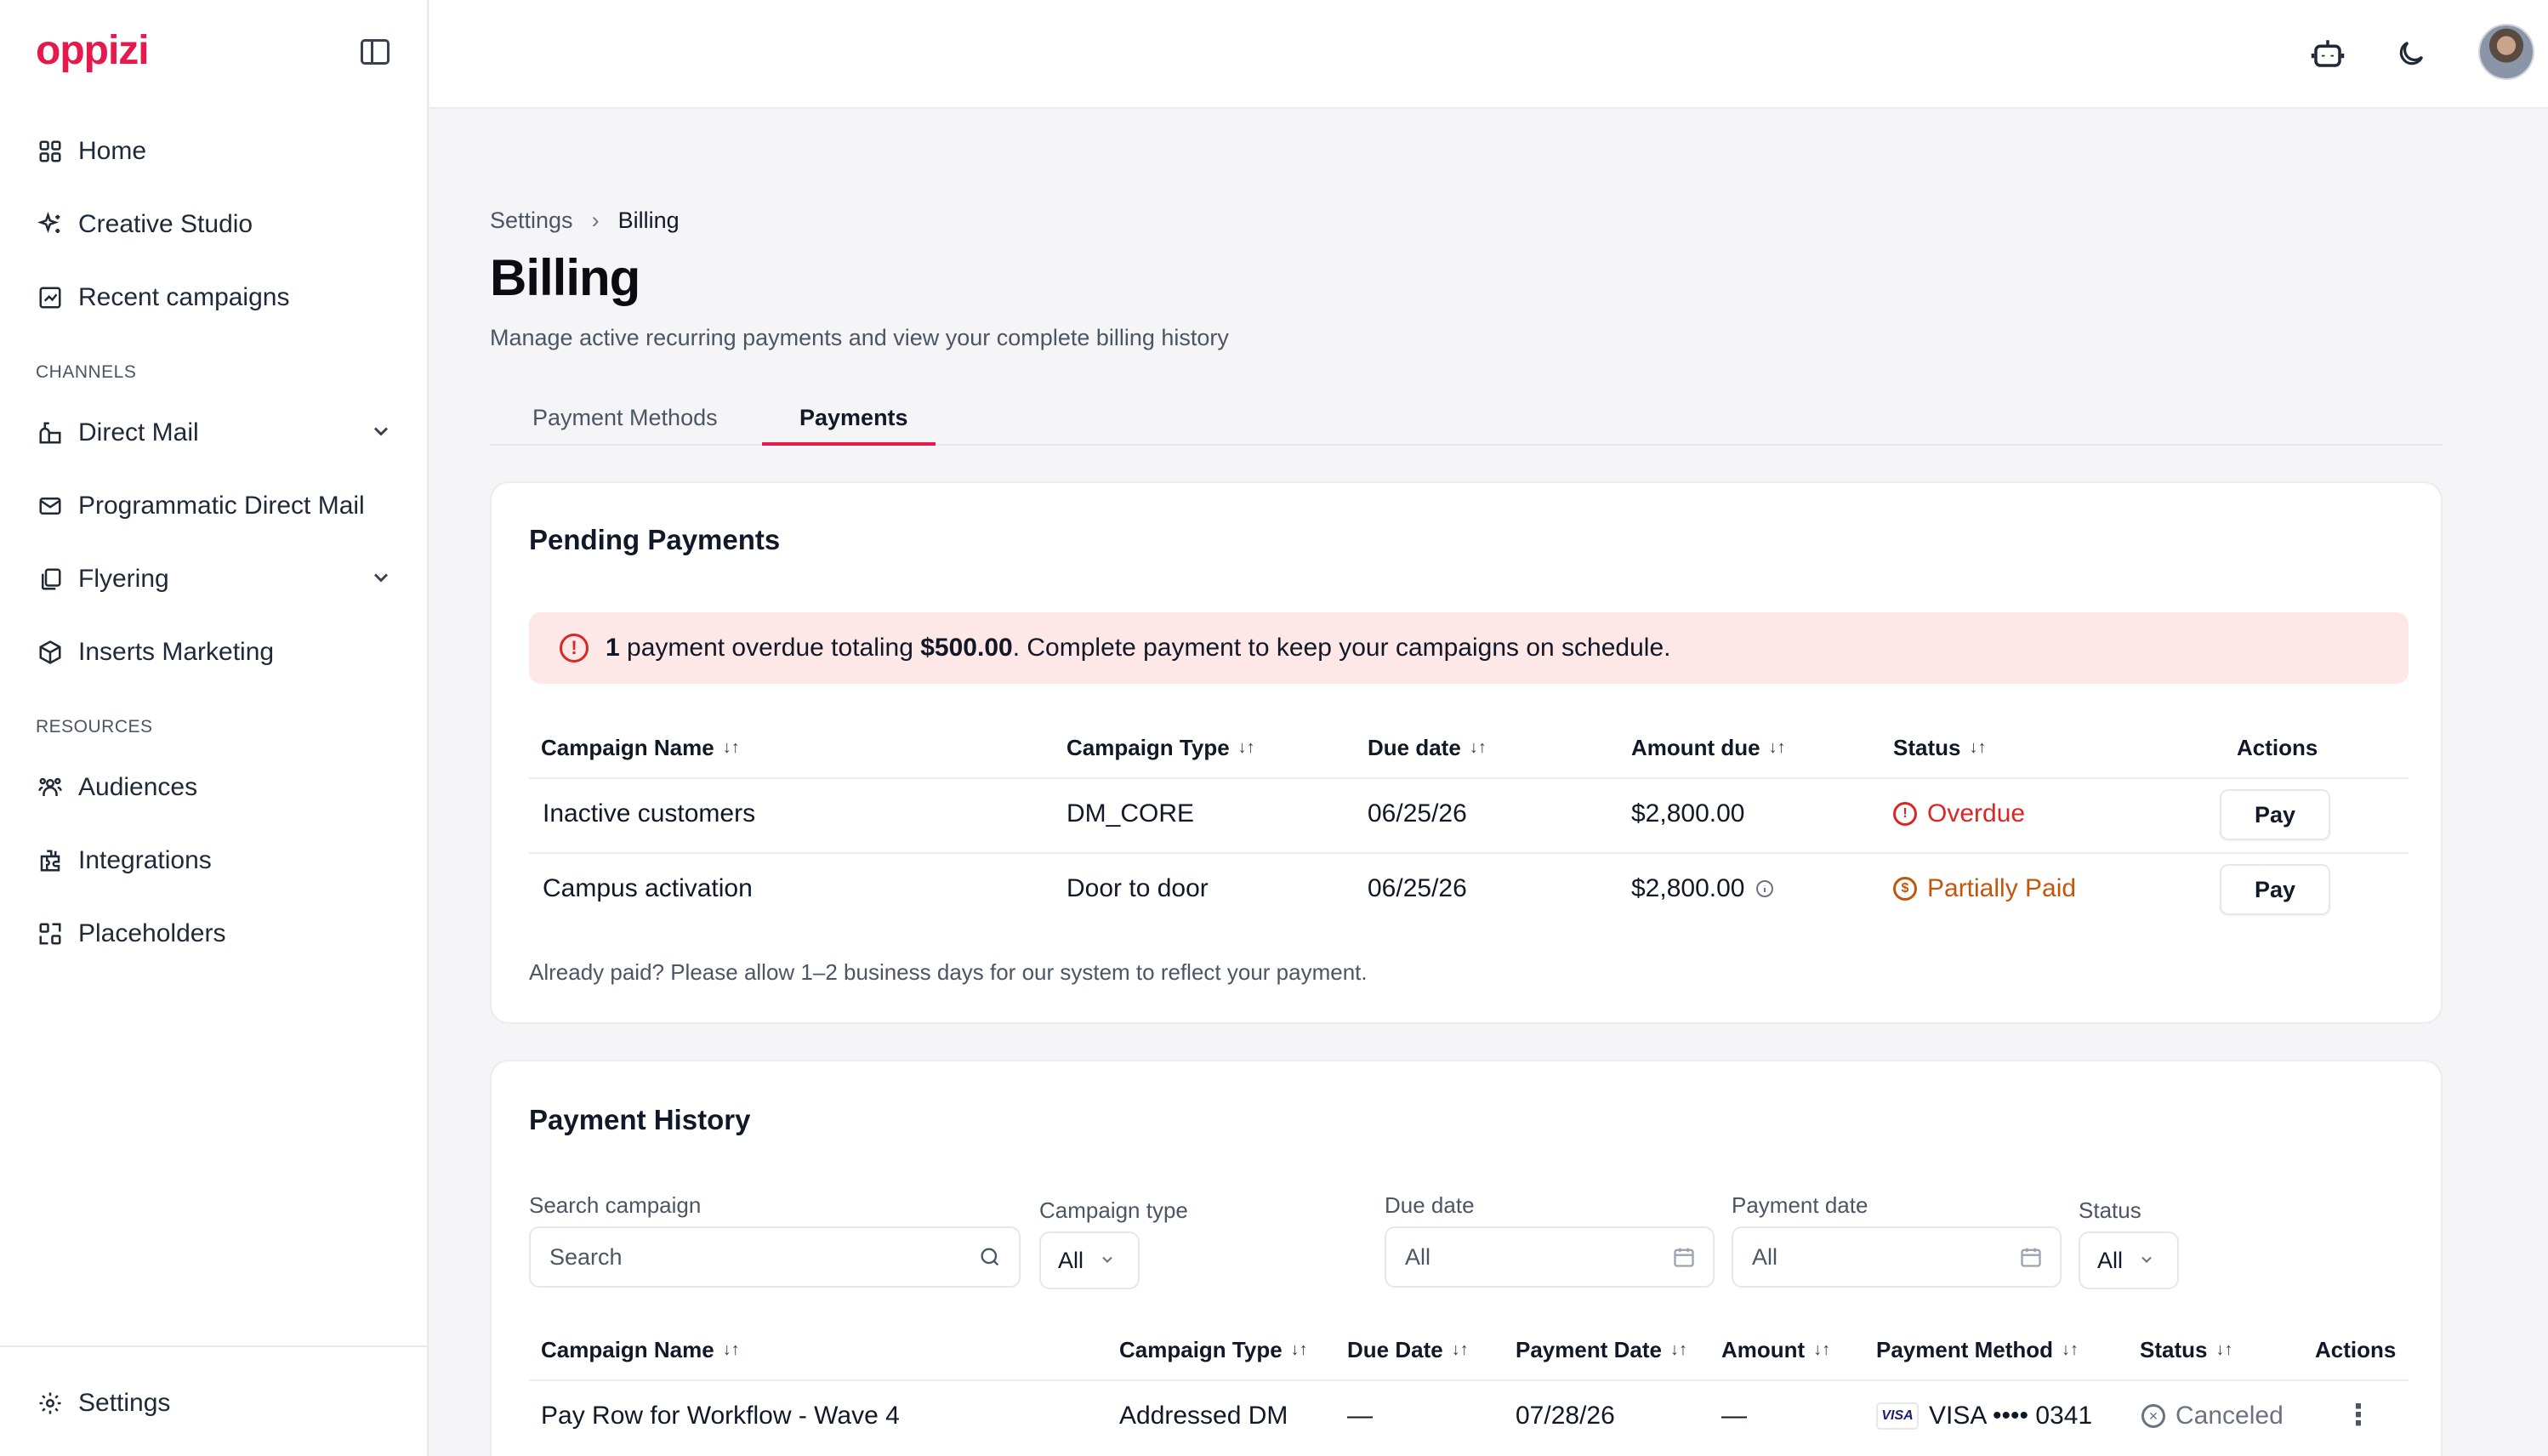 This screenshot has height=1456, width=2548. I want to click on payment-date-label: Payment date, so click(1800, 1205).